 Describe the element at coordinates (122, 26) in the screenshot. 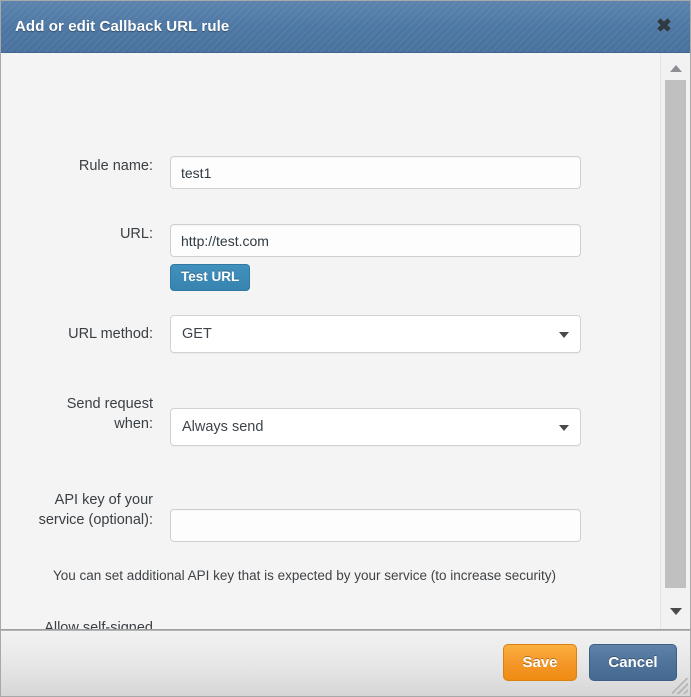

I see `dialog-title: Add or edit Callback URL rule` at that location.